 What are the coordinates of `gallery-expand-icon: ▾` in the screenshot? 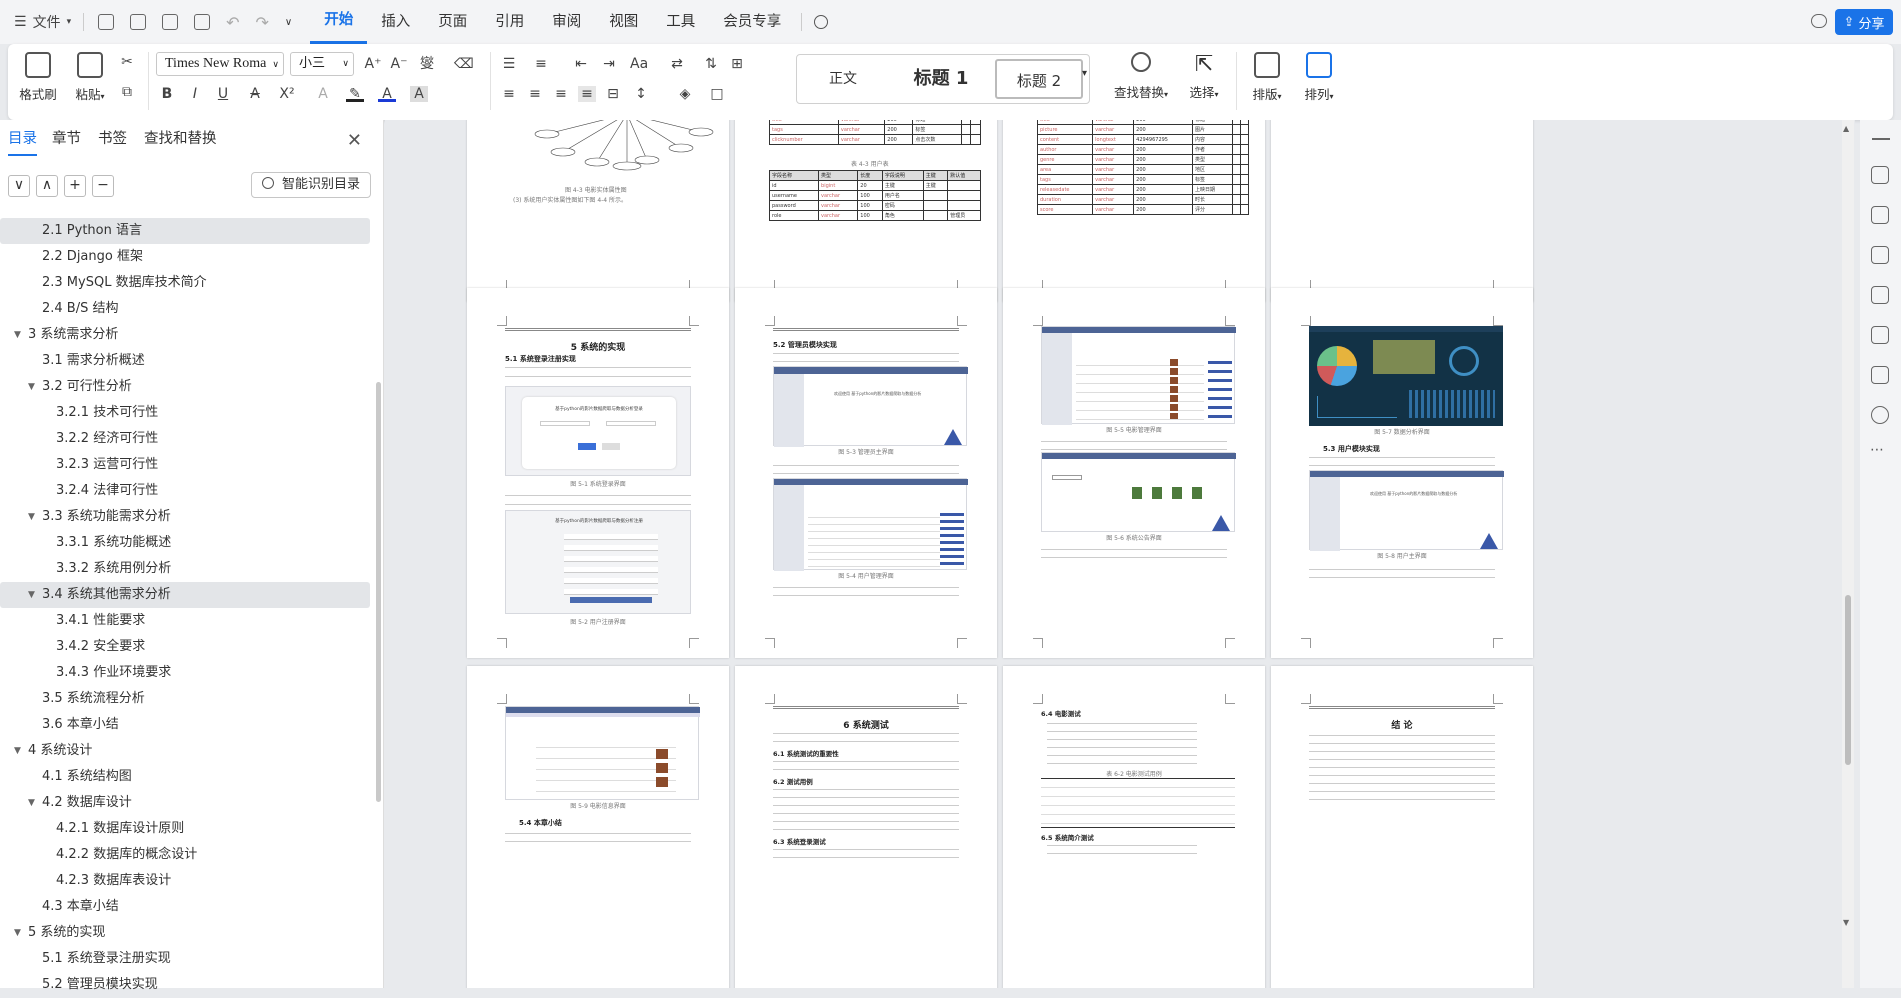 It's located at (1084, 73).